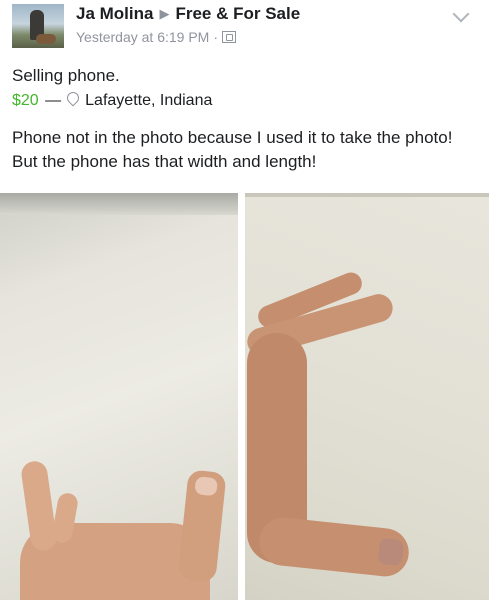 The width and height of the screenshot is (489, 600). What do you see at coordinates (114, 13) in the screenshot?
I see `author-name: Ja Molina` at bounding box center [114, 13].